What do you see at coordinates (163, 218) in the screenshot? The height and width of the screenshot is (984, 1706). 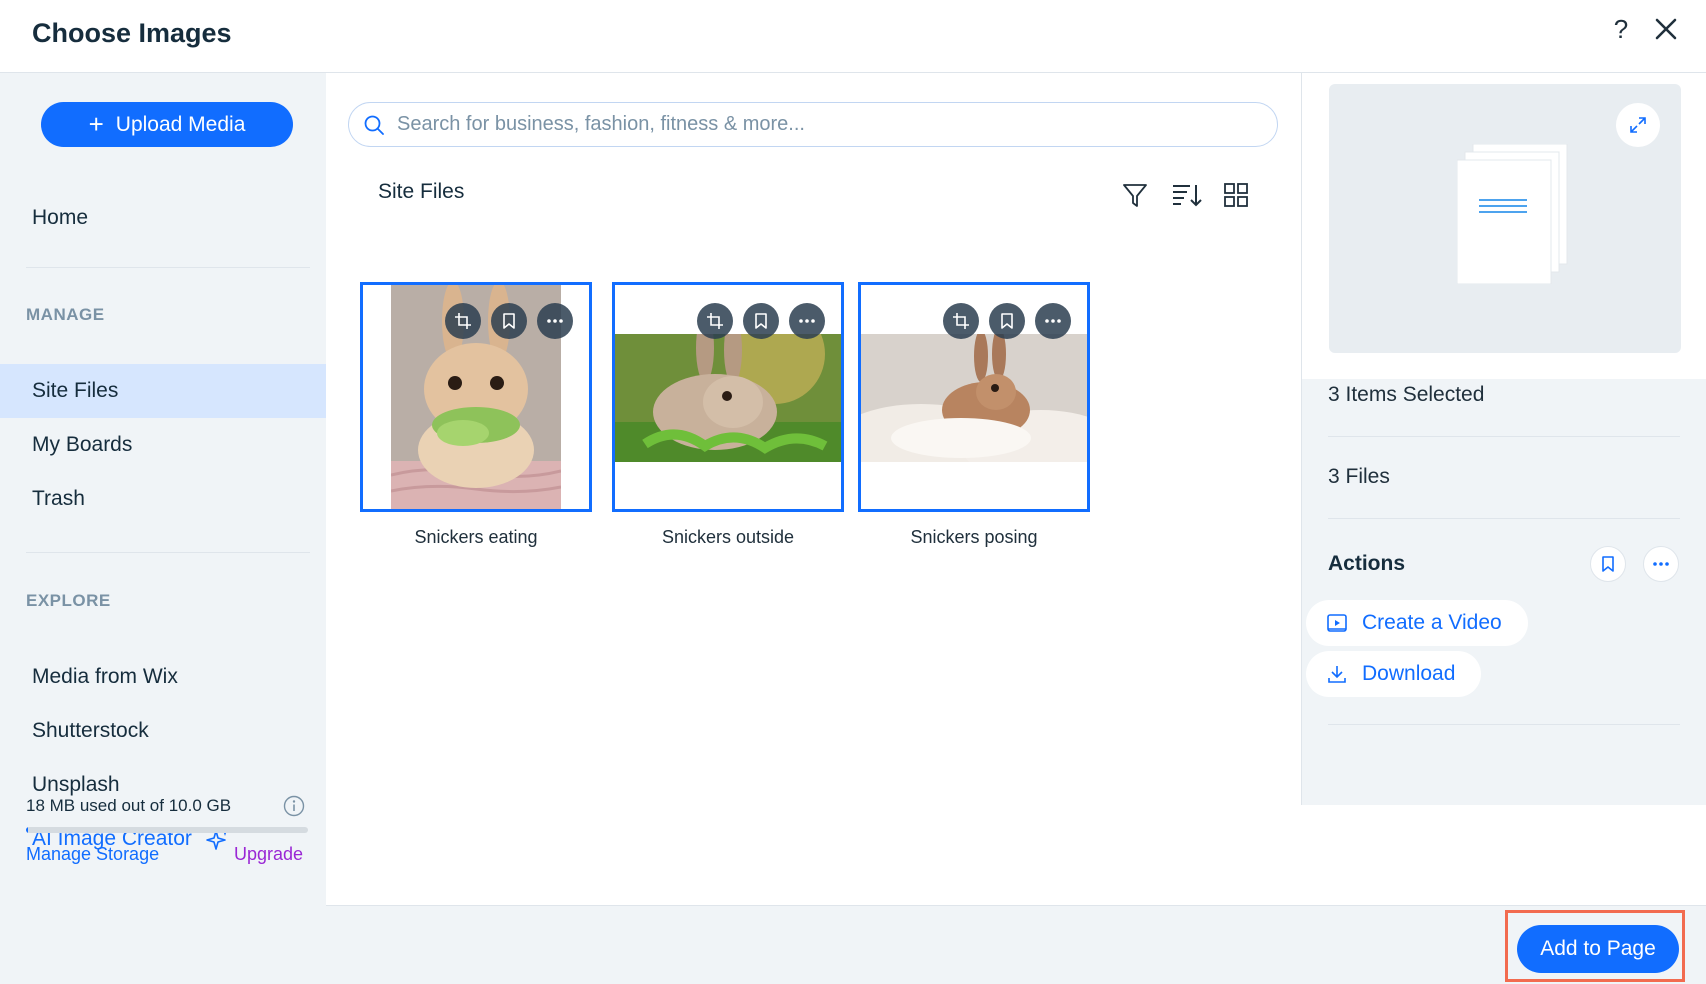 I see `sidebar-item-home: Home` at bounding box center [163, 218].